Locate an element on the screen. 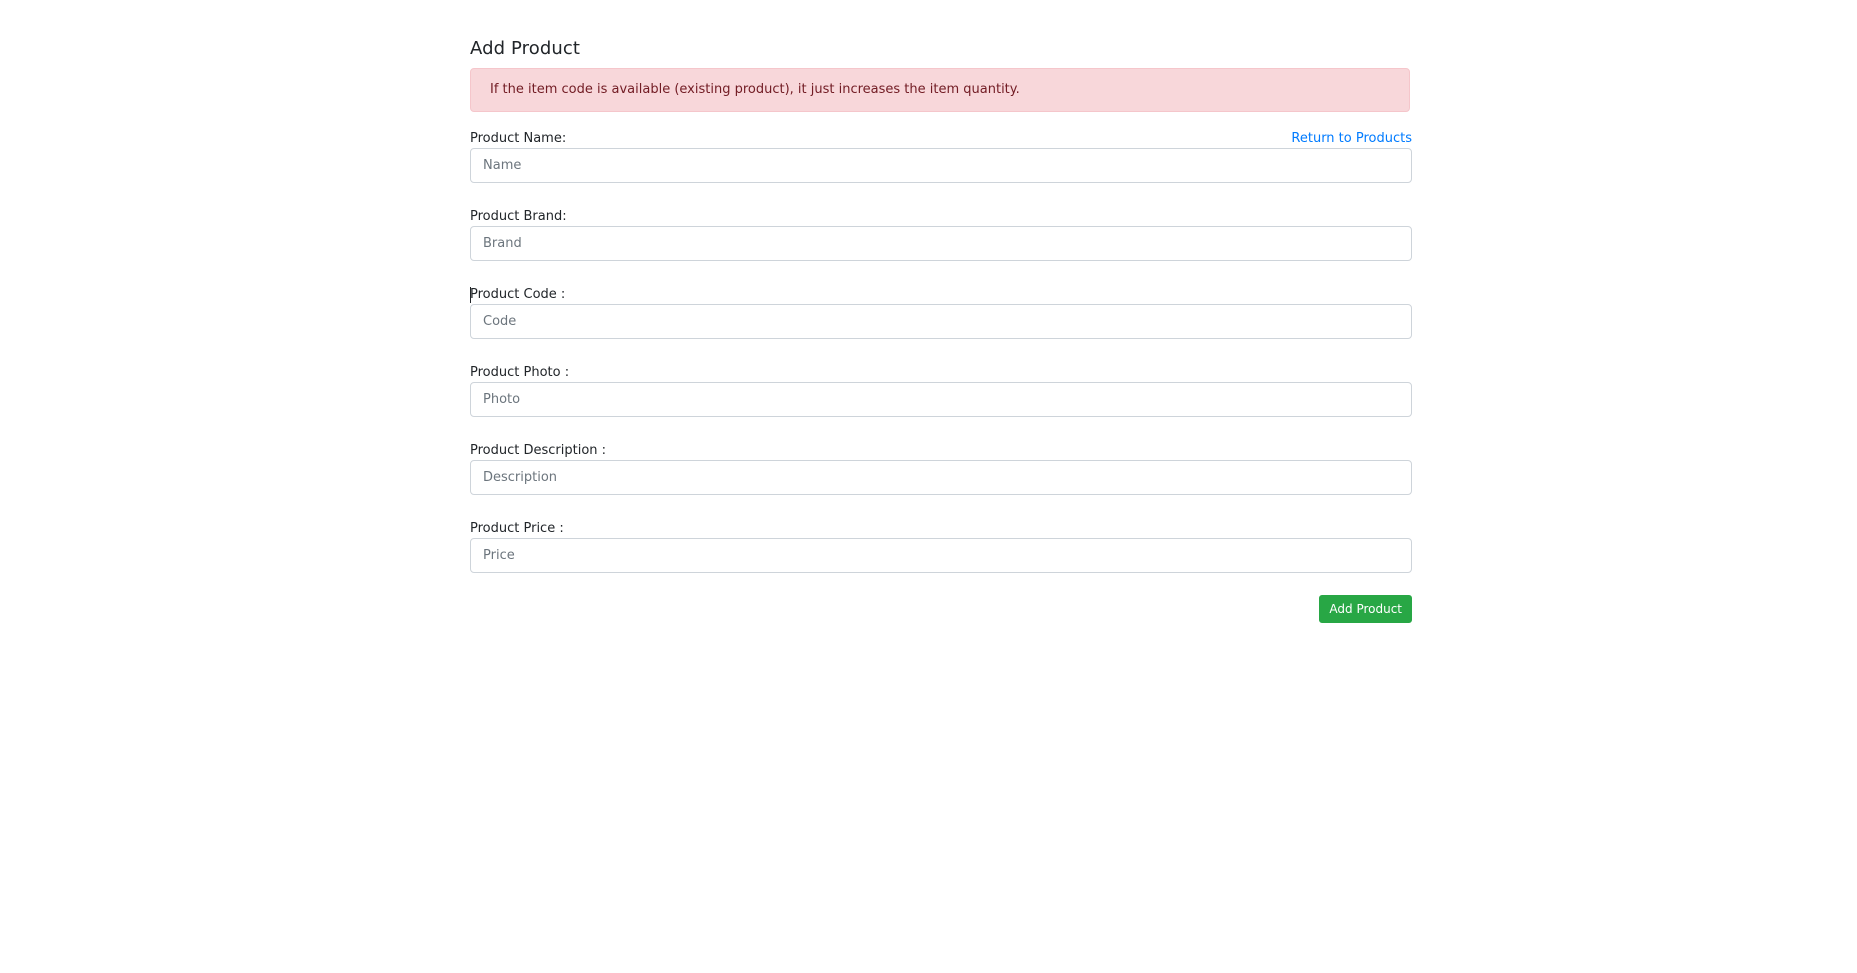 This screenshot has height=973, width=1857. product-name-label: Product Name: is located at coordinates (518, 138).